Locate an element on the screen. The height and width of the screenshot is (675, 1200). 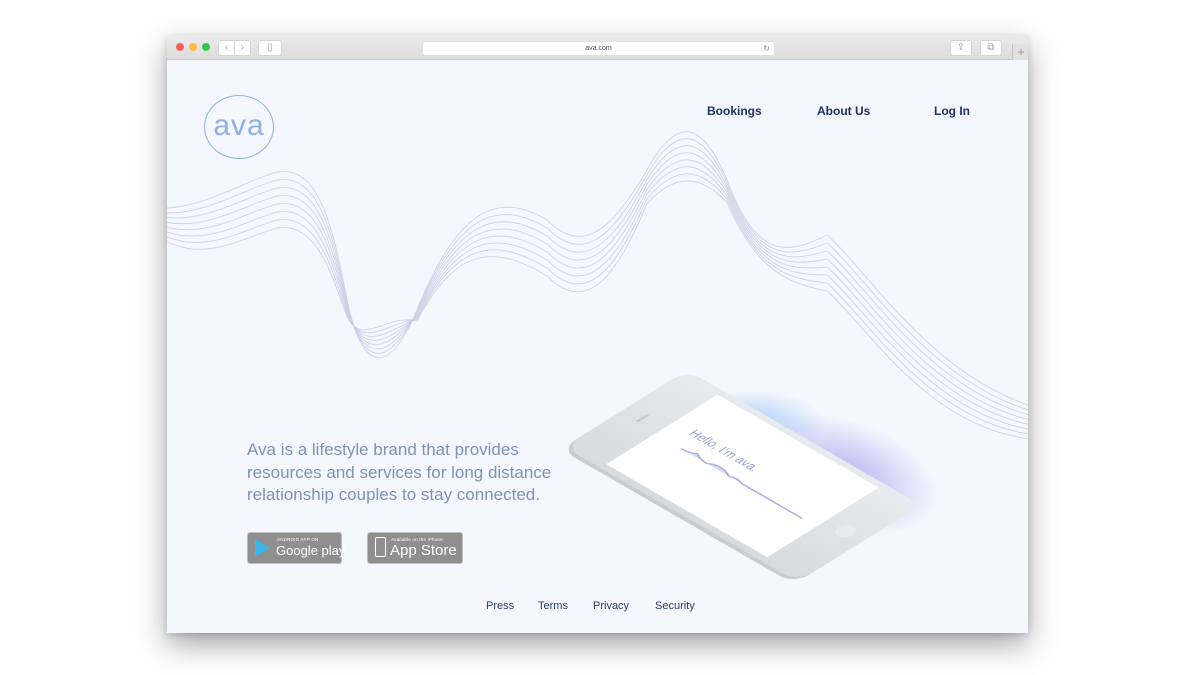
url-text: ava.com is located at coordinates (598, 48).